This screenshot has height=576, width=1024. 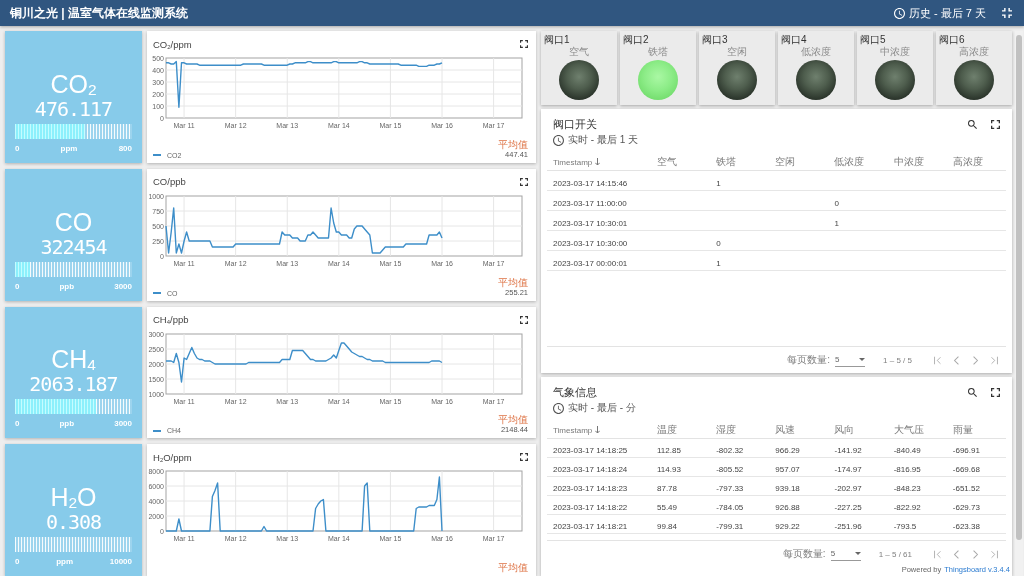 I want to click on data-value: -227.25, so click(x=848, y=507).